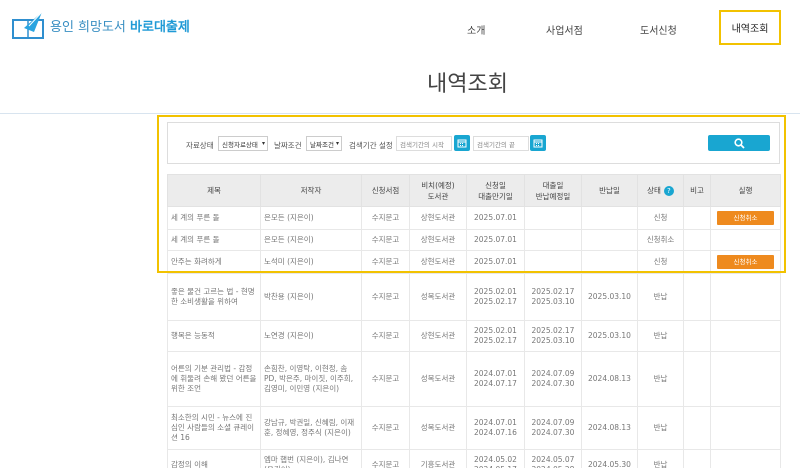  I want to click on library-cell-text: 성복도서관, so click(438, 296).